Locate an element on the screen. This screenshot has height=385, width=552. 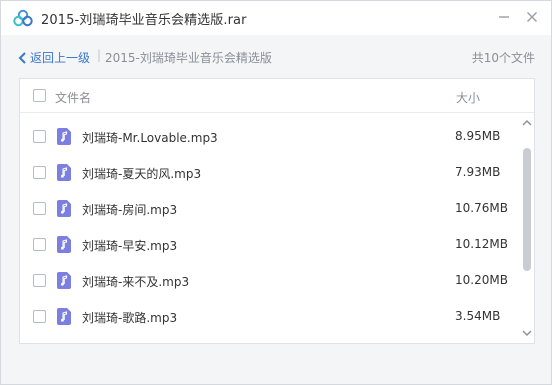
cloud-logo-icon is located at coordinates (23, 18).